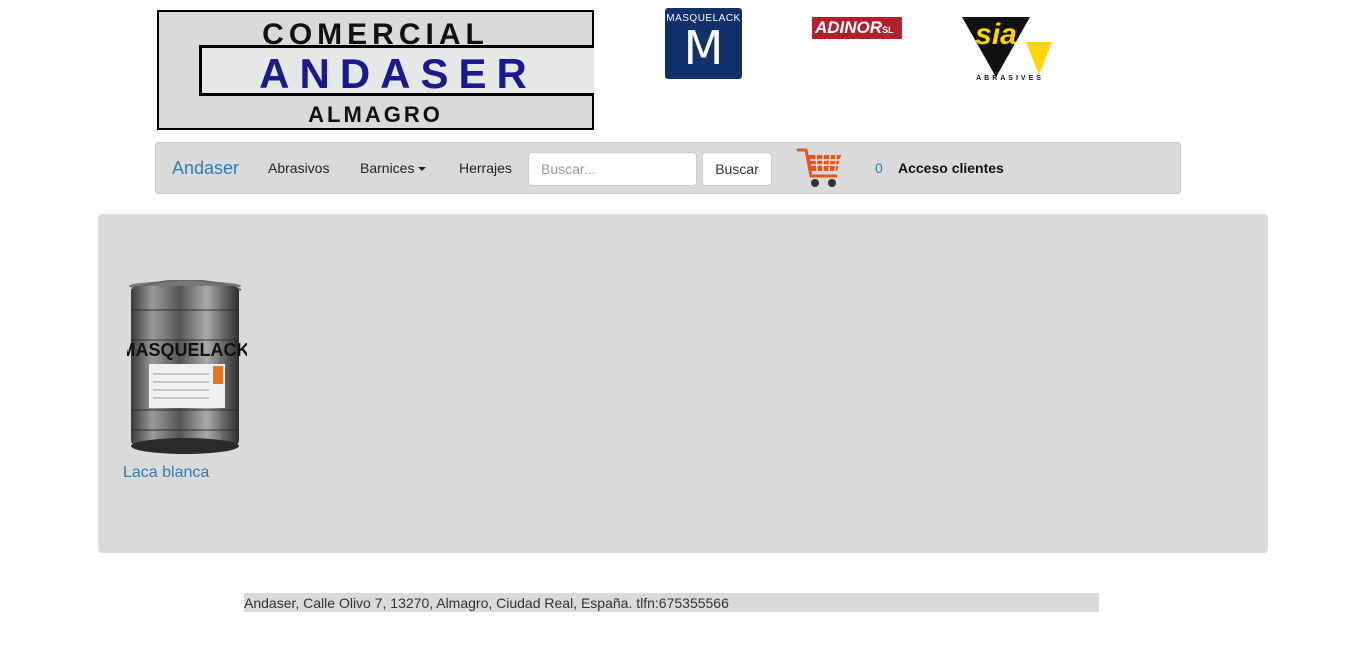 The width and height of the screenshot is (1366, 652). Describe the element at coordinates (879, 168) in the screenshot. I see `cart-count: 0` at that location.